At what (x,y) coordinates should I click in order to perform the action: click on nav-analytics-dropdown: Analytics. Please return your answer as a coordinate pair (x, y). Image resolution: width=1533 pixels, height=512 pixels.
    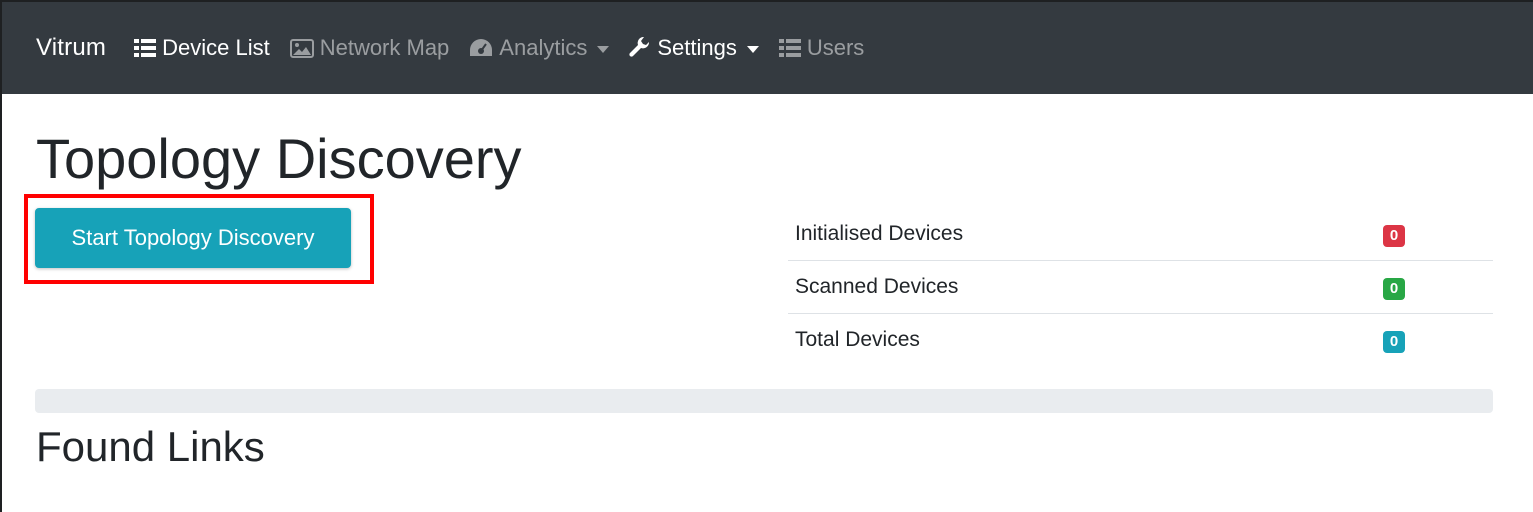
    Looking at the image, I should click on (539, 48).